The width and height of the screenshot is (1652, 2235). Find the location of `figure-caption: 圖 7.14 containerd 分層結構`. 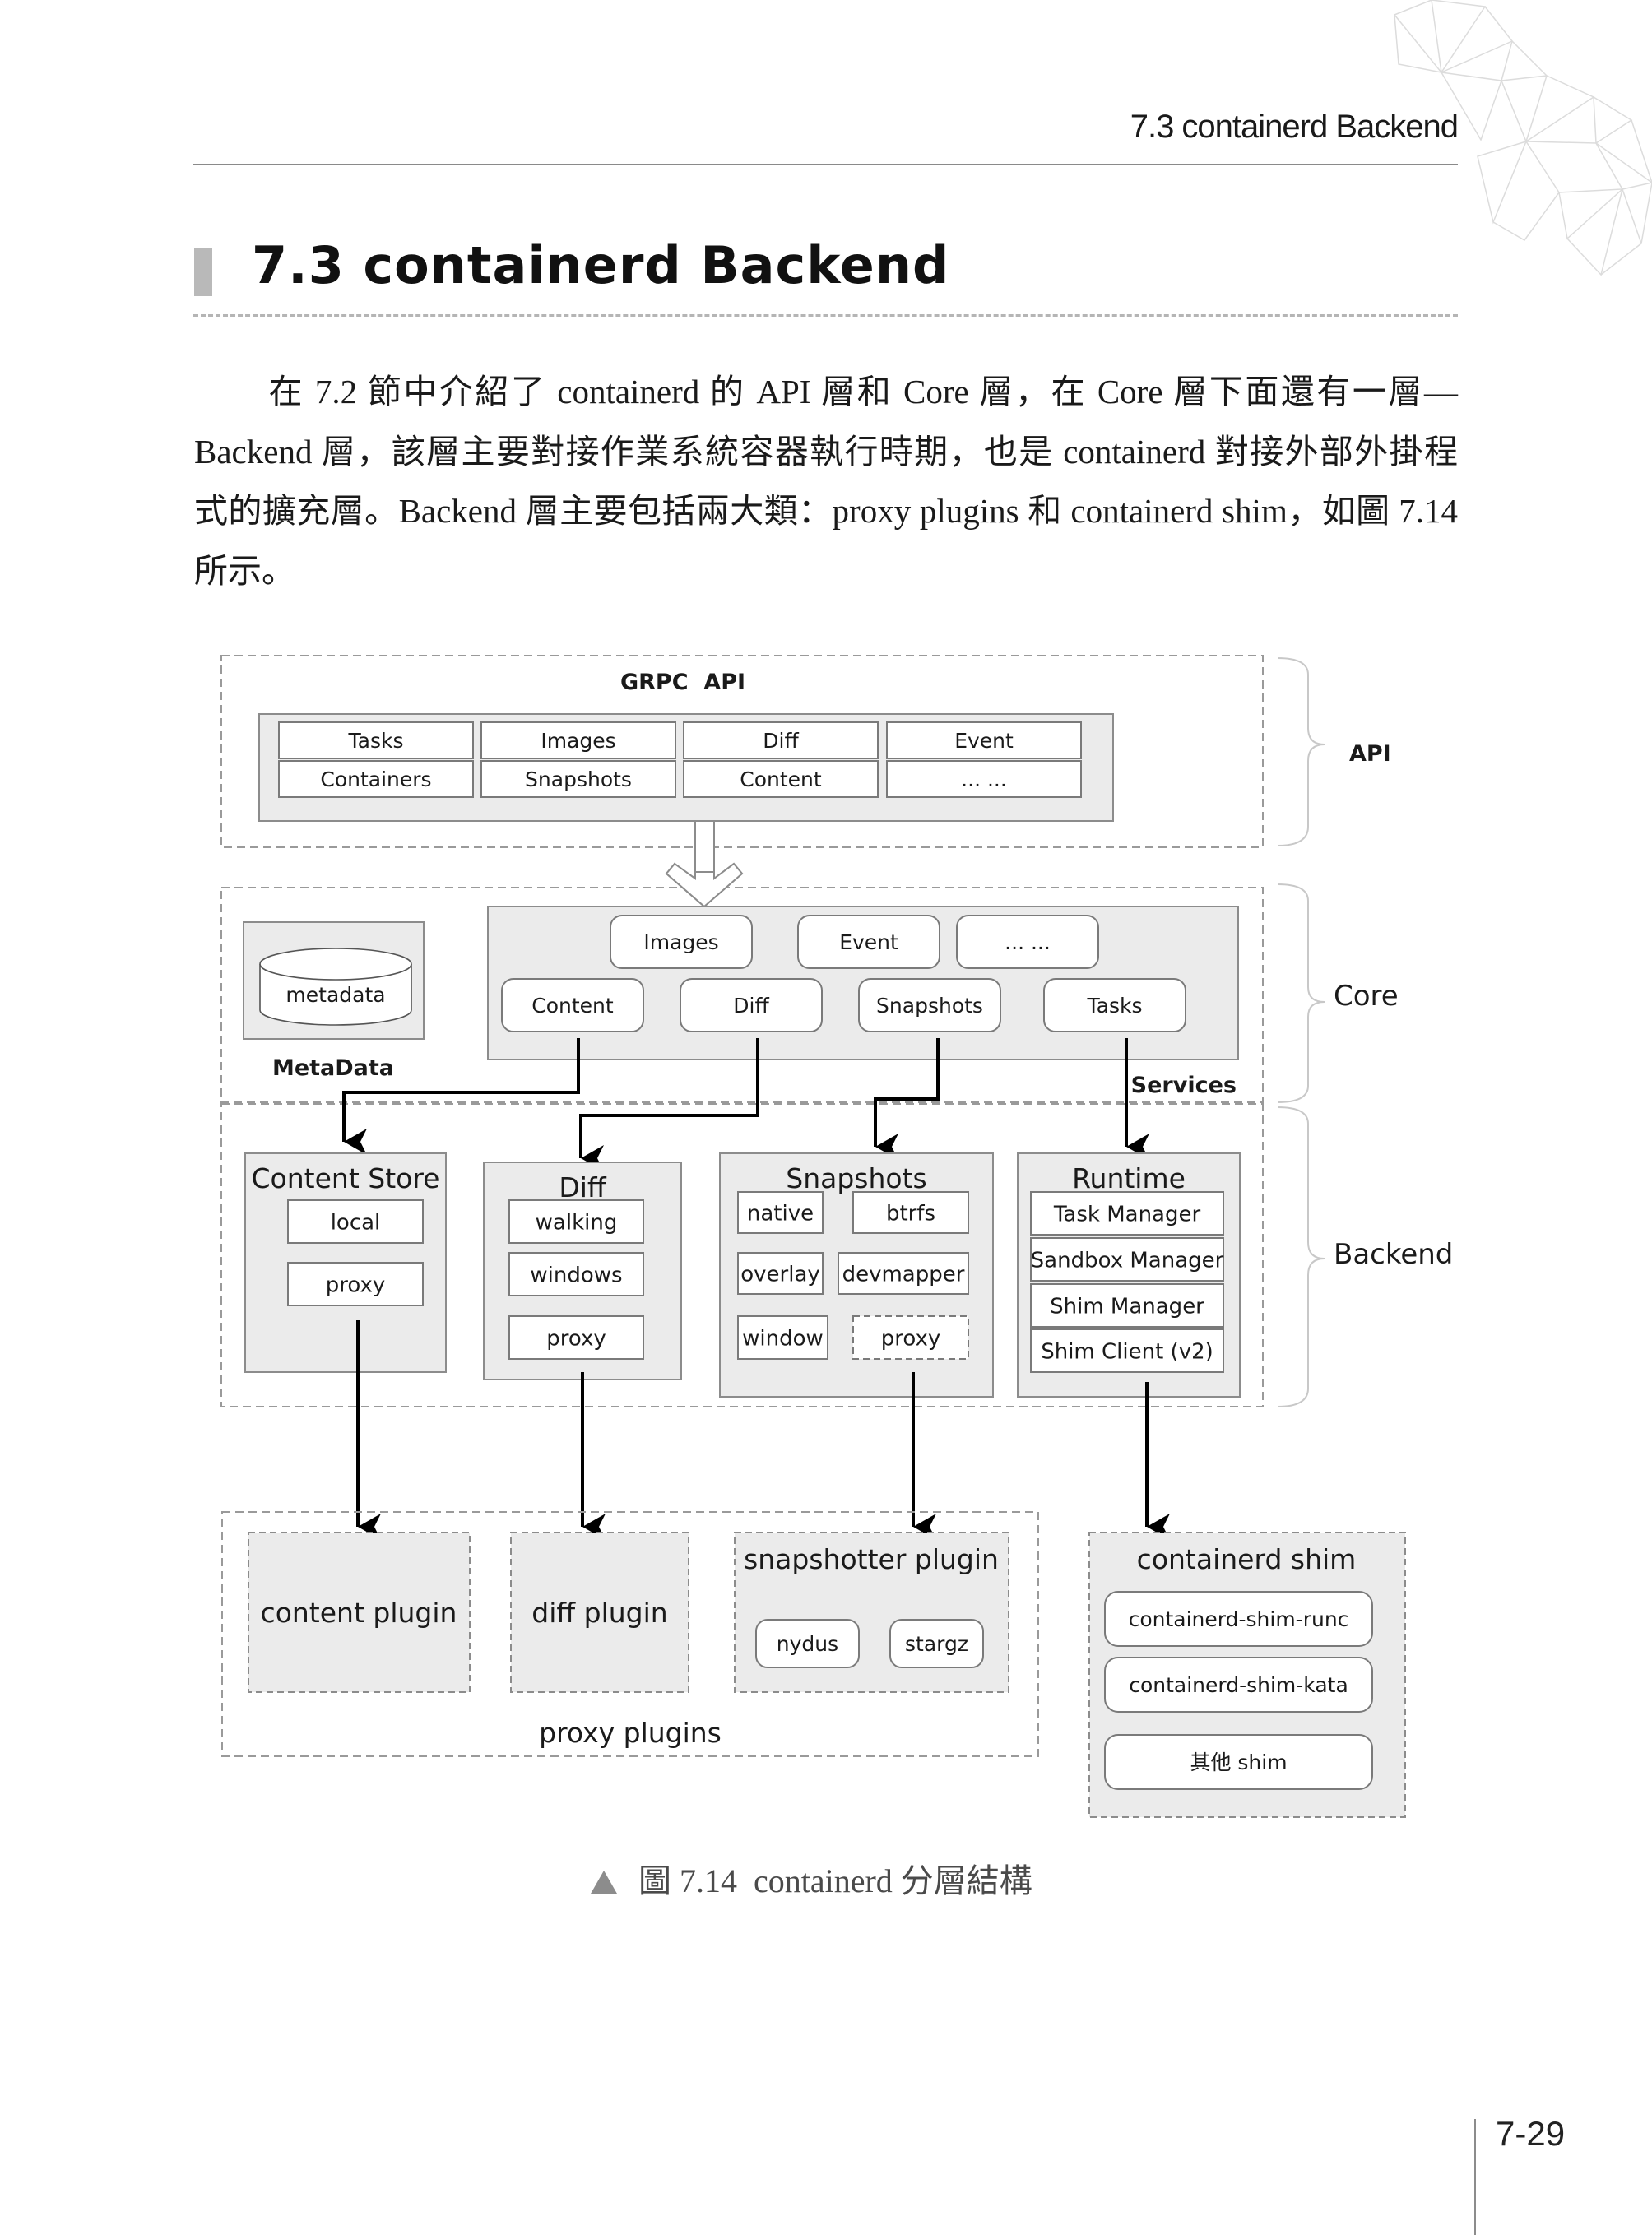

figure-caption: 圖 7.14 containerd 分層結構 is located at coordinates (812, 1878).